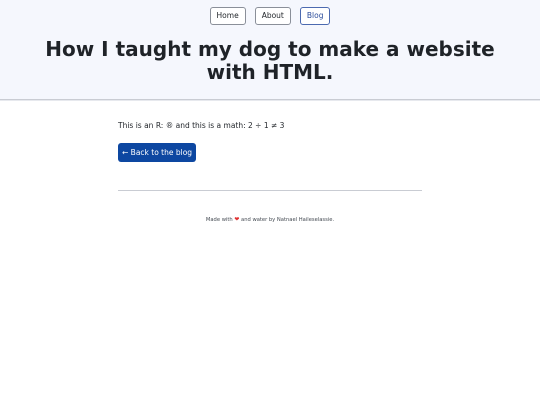 The width and height of the screenshot is (540, 405). I want to click on footer-suffix: and water by Natnael Haileselassie., so click(288, 220).